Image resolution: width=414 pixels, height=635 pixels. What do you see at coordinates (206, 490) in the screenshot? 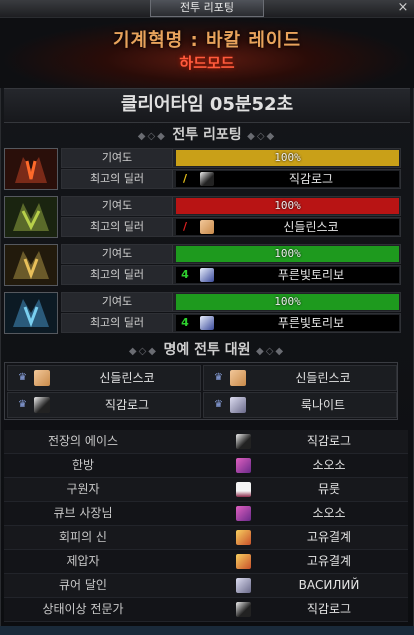
I see `award-row: 구원자 뮤룻` at bounding box center [206, 490].